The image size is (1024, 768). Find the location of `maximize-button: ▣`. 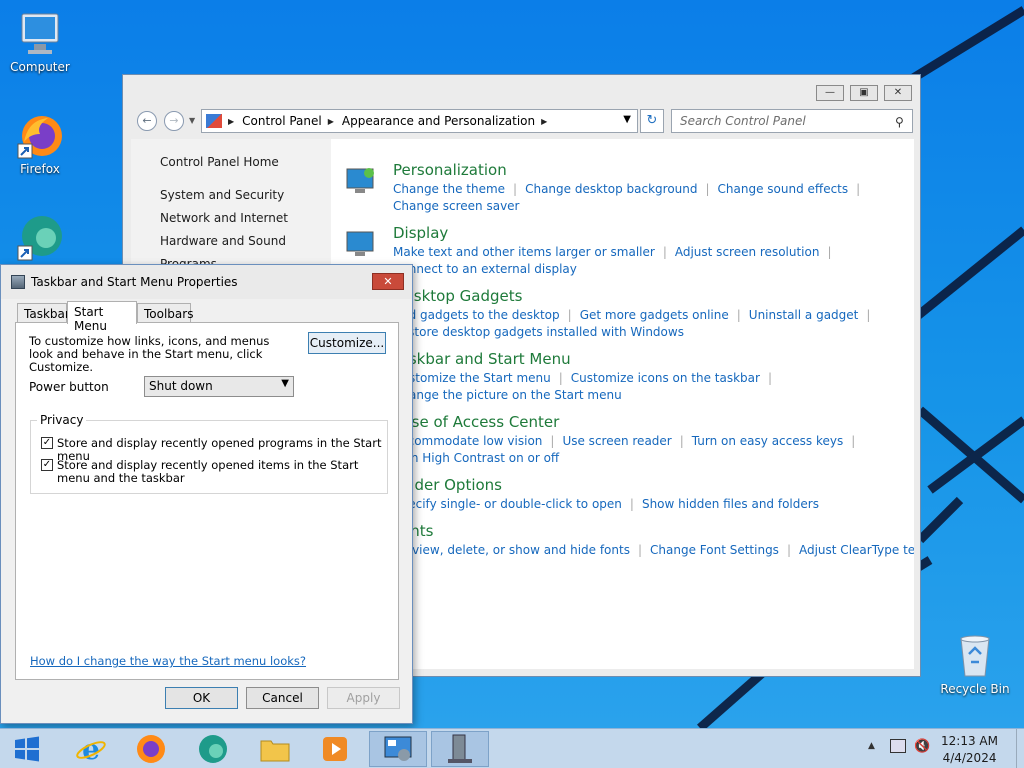

maximize-button: ▣ is located at coordinates (864, 93).